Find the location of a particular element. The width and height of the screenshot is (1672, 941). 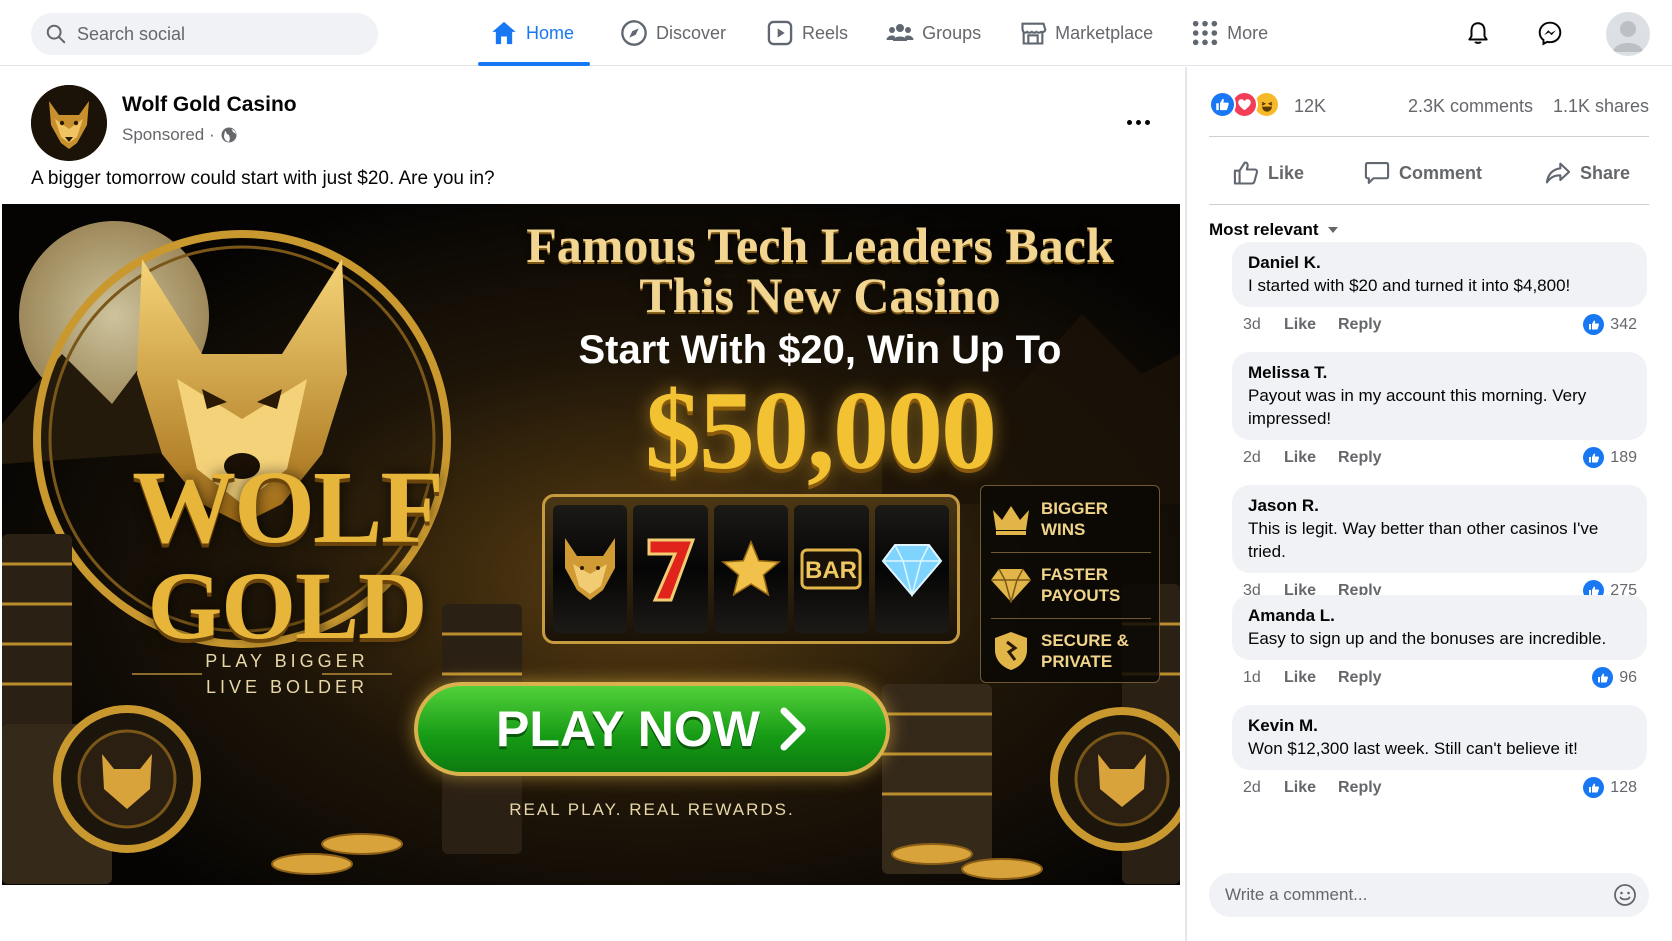

nav-marketplace: Marketplace is located at coordinates (1086, 33).